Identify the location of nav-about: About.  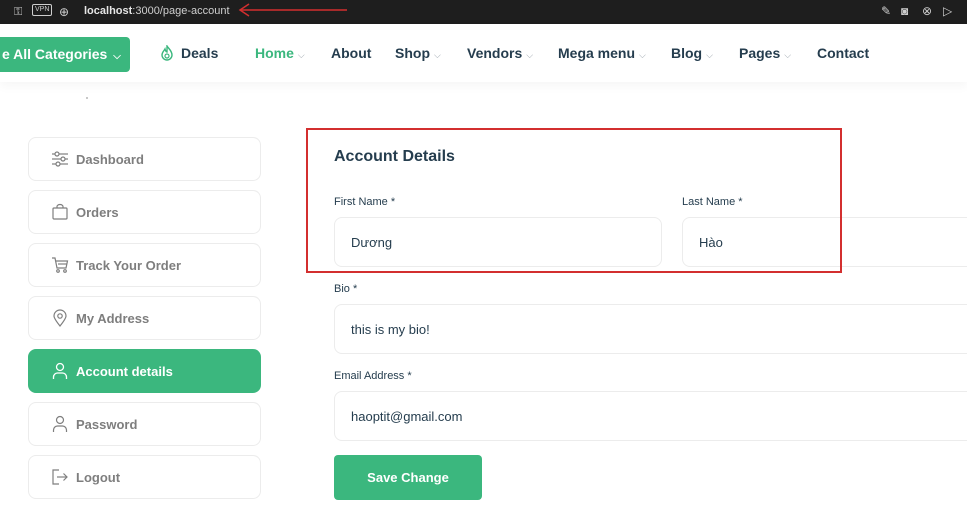
(351, 53).